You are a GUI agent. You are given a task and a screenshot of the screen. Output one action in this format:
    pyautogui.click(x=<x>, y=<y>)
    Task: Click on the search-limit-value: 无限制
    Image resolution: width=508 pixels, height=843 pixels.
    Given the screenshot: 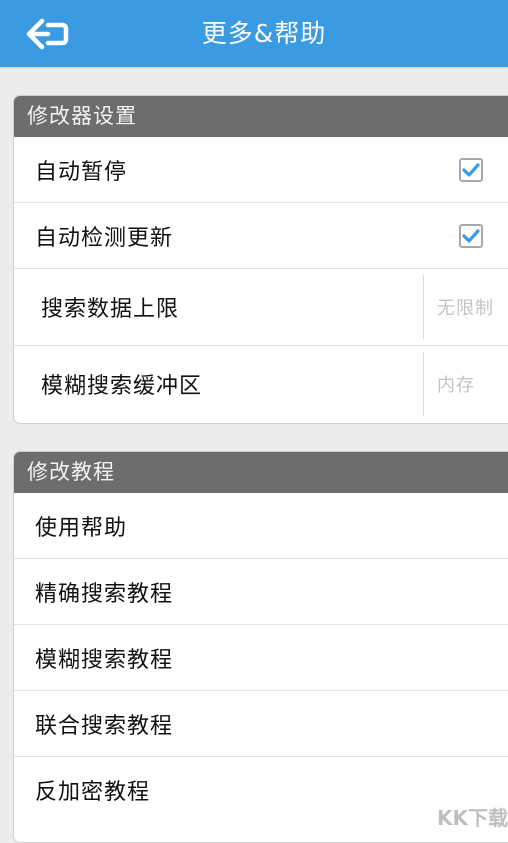 What is the action you would take?
    pyautogui.click(x=465, y=307)
    